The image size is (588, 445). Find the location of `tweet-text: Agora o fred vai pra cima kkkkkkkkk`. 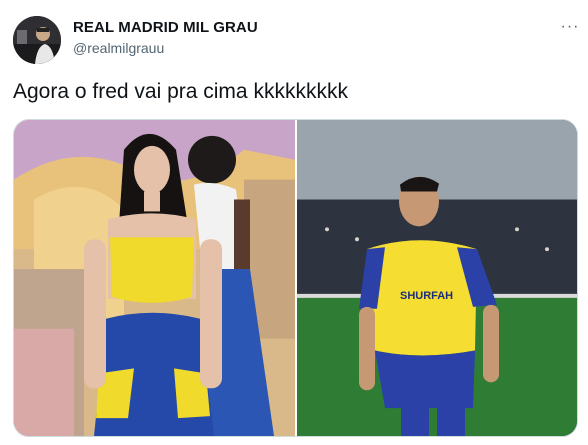

tweet-text: Agora o fred vai pra cima kkkkkkkkk is located at coordinates (180, 91).